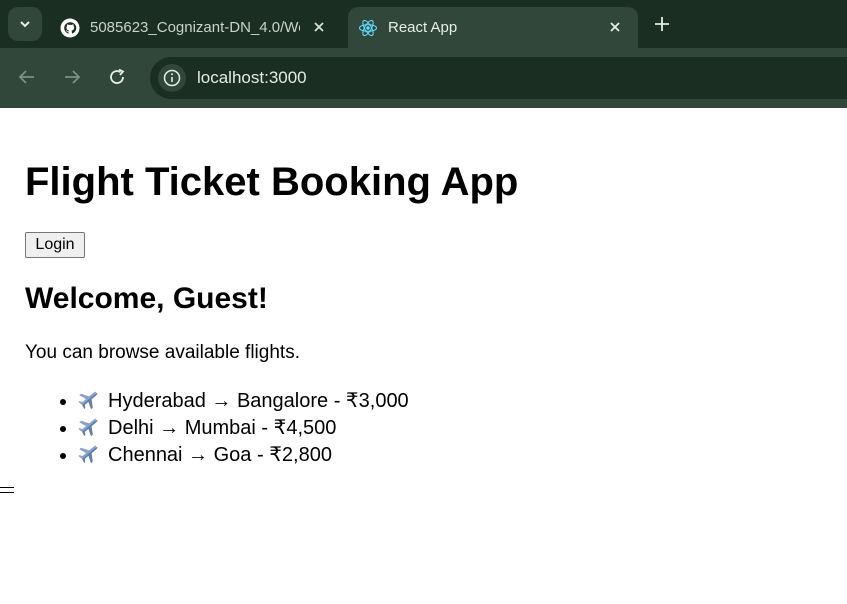  I want to click on browse-message: You can browse available flights., so click(162, 352).